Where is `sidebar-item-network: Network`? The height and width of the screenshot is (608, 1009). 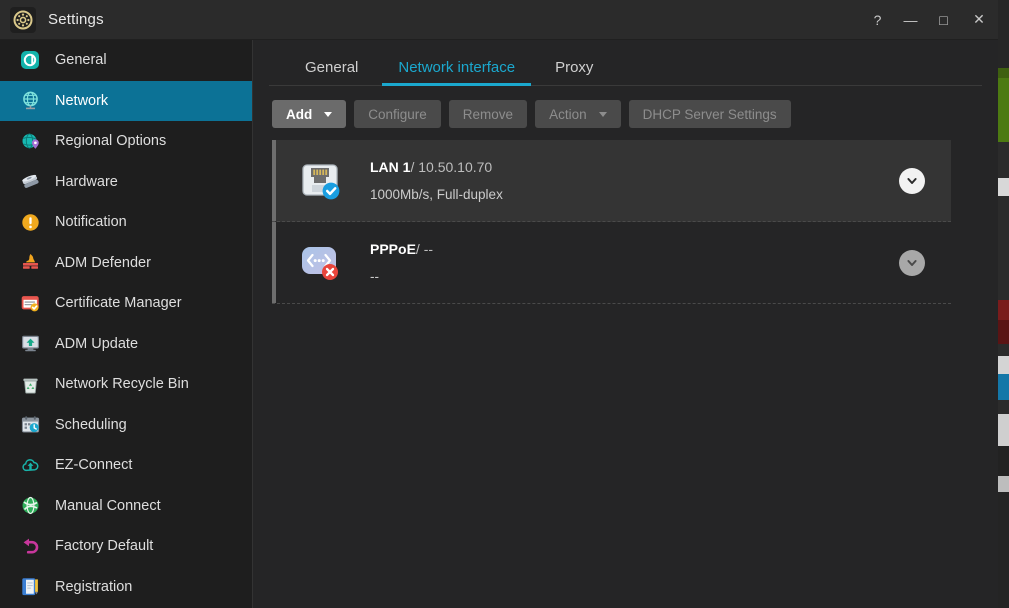 sidebar-item-network: Network is located at coordinates (126, 100).